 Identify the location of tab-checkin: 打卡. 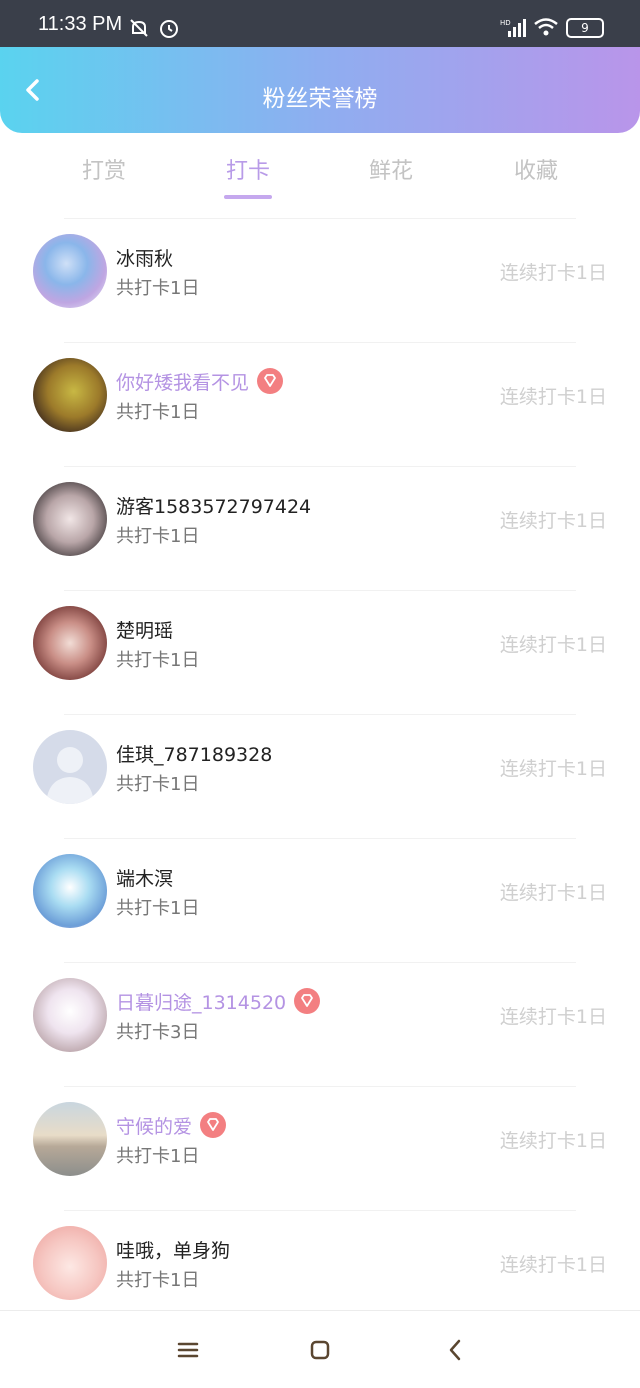
(248, 169).